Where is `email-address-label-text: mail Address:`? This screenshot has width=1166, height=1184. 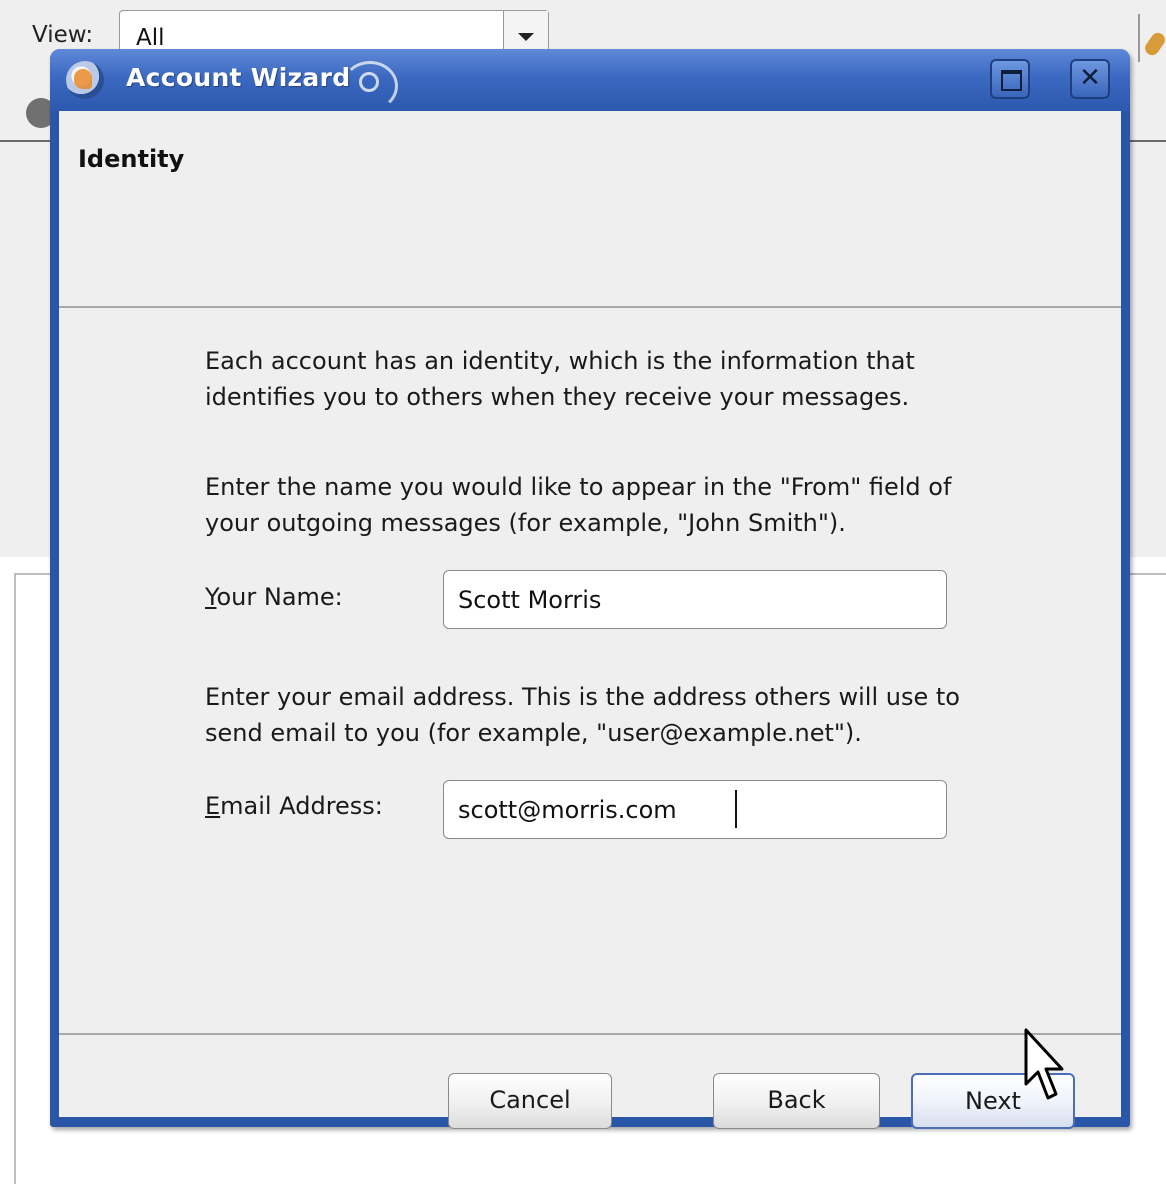 email-address-label-text: mail Address: is located at coordinates (301, 806).